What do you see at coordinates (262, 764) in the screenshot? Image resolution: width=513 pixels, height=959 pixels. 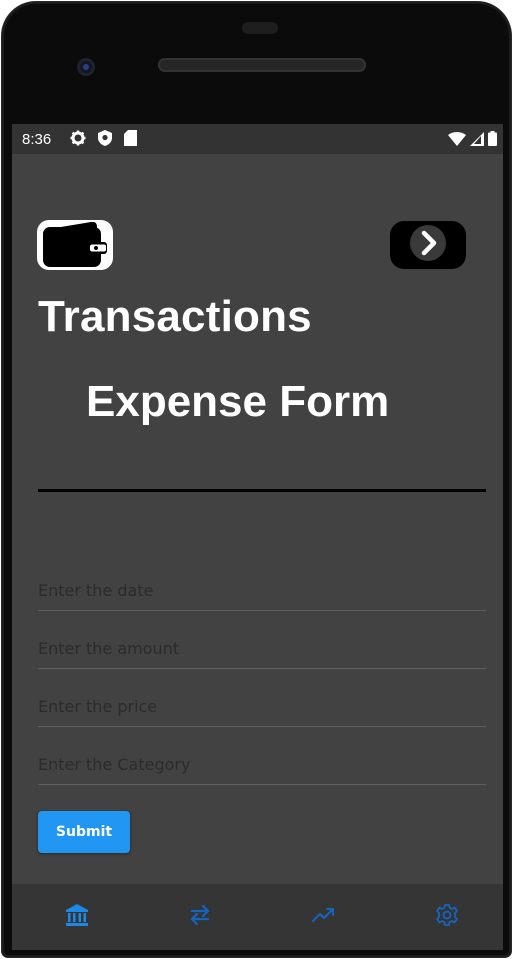 I see `category-input` at bounding box center [262, 764].